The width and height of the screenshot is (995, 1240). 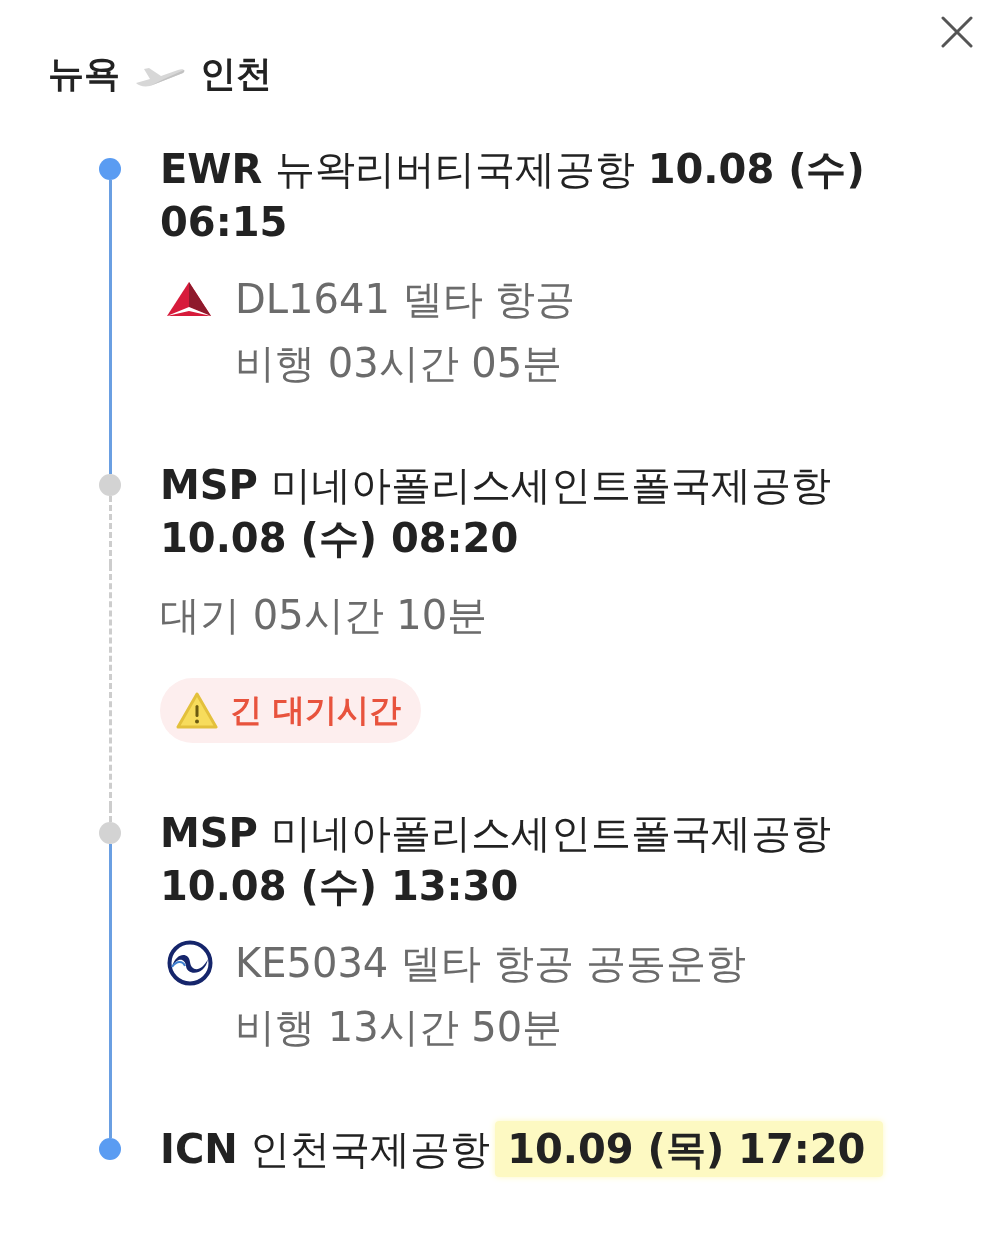 What do you see at coordinates (316, 710) in the screenshot?
I see `badge-text: 긴 대기시간` at bounding box center [316, 710].